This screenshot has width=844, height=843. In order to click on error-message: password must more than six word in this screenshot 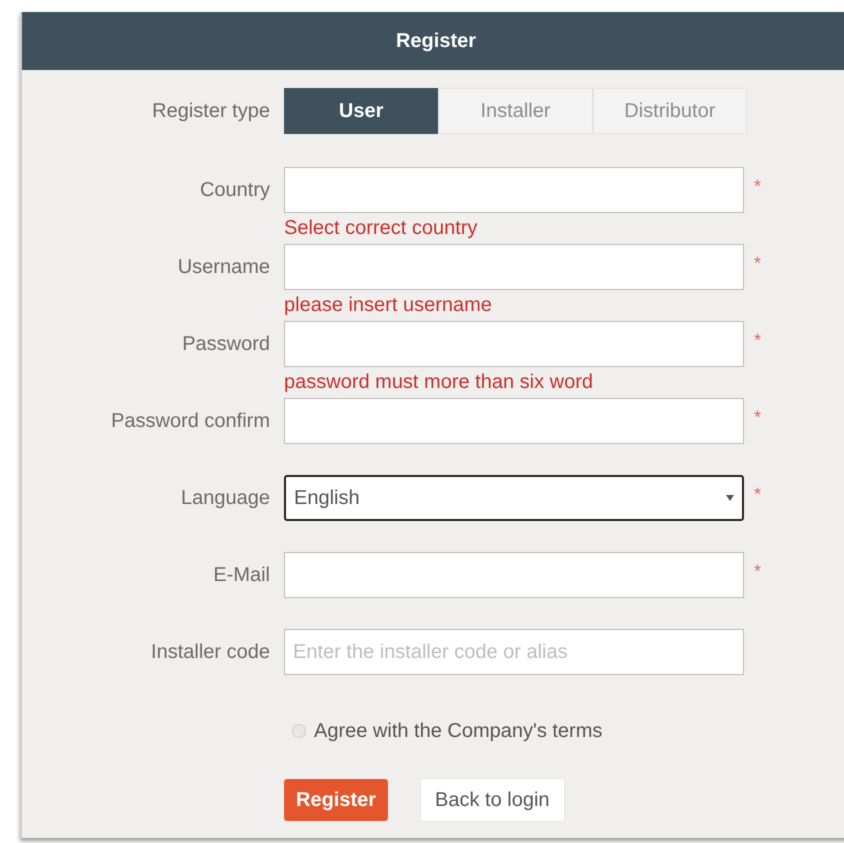, I will do `click(439, 382)`.